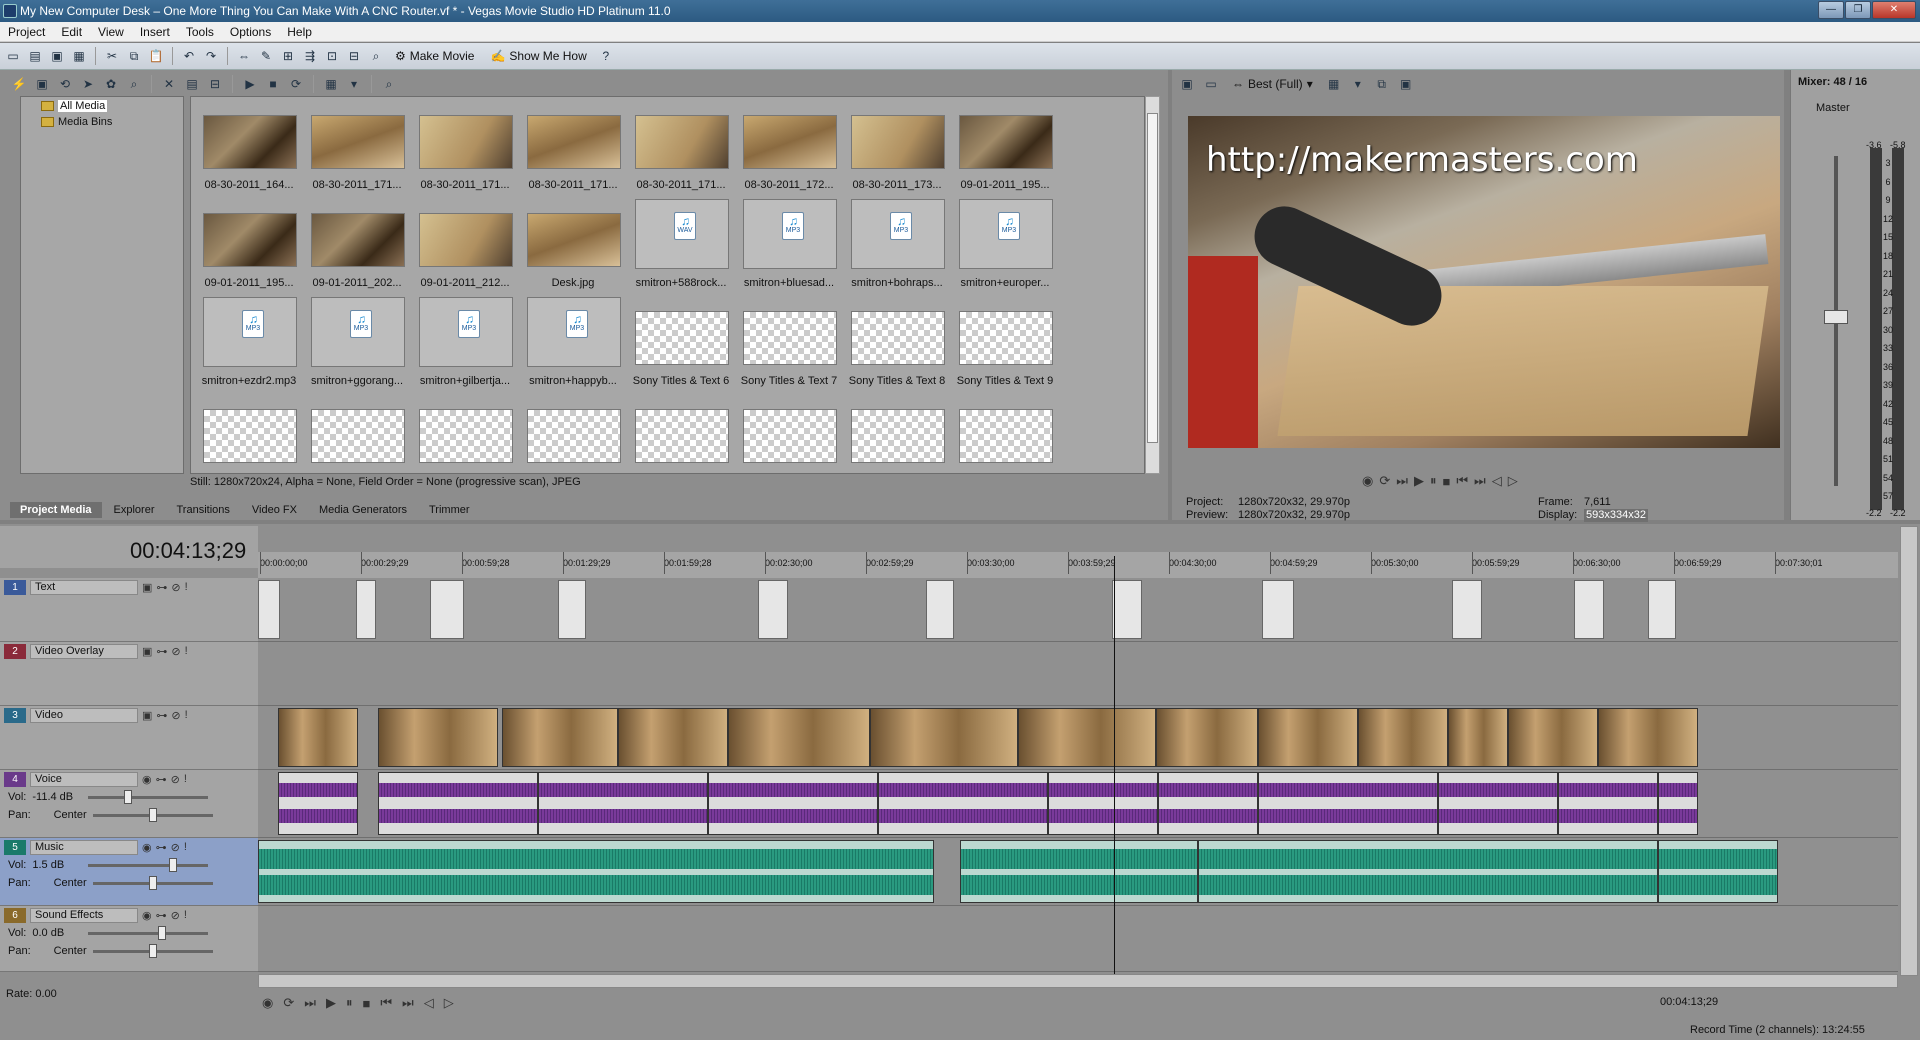 The image size is (1920, 1040). I want to click on zoom-tool-icon: ⌕, so click(376, 56).